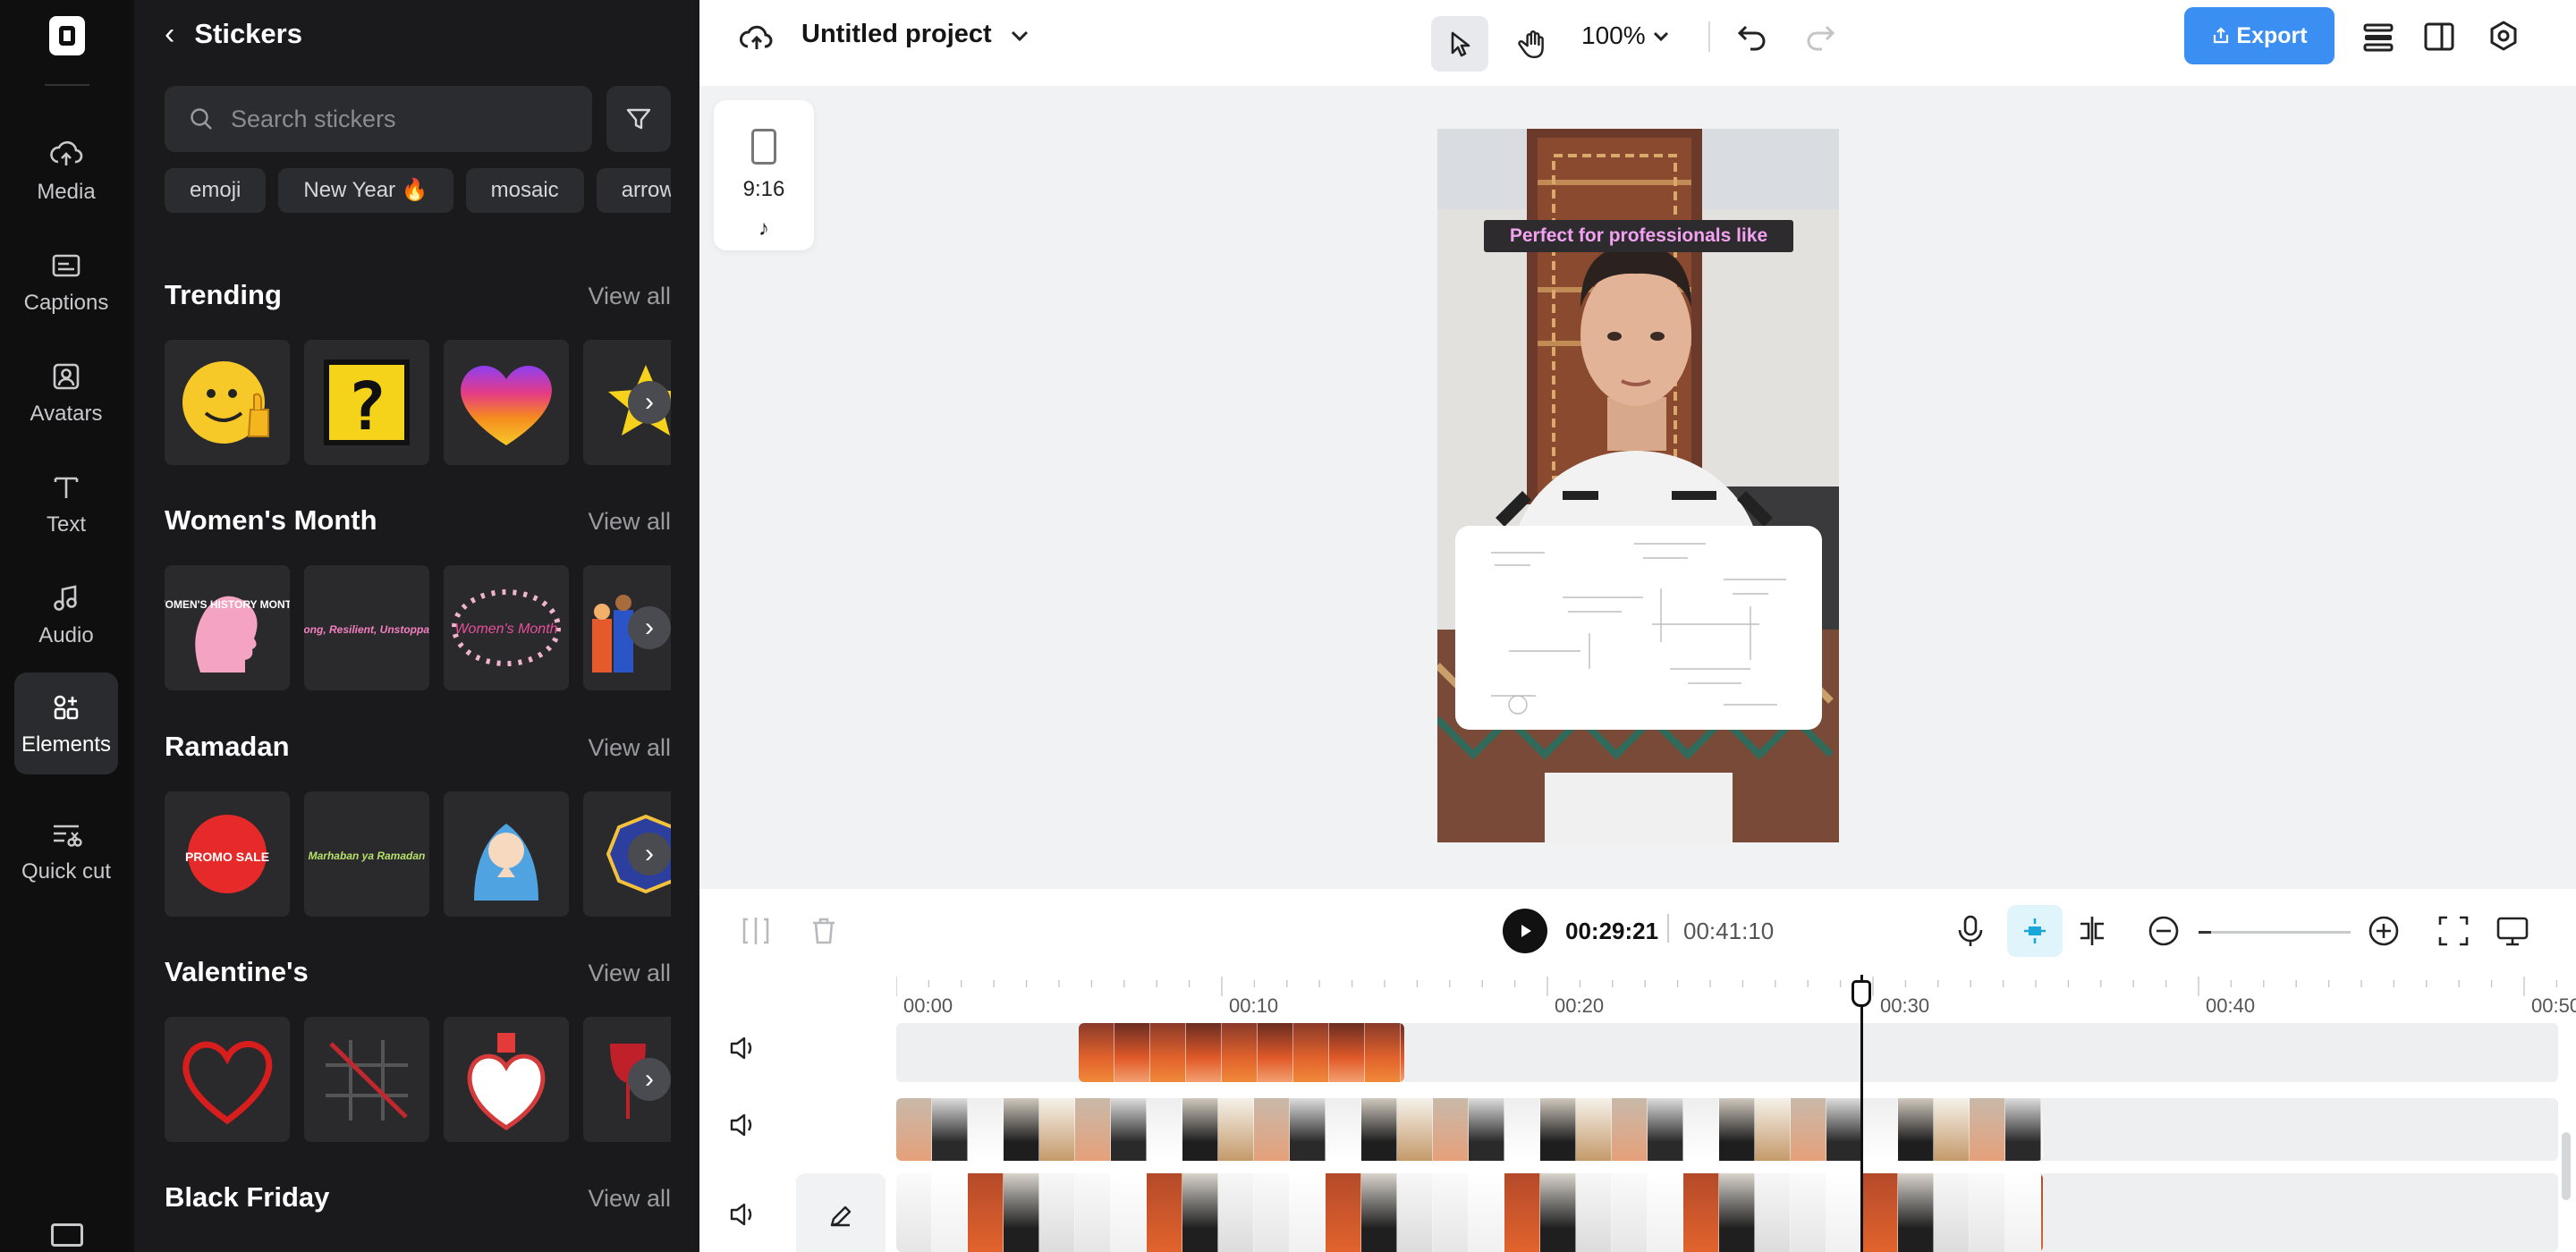  What do you see at coordinates (841, 1212) in the screenshot?
I see `edit-track-button` at bounding box center [841, 1212].